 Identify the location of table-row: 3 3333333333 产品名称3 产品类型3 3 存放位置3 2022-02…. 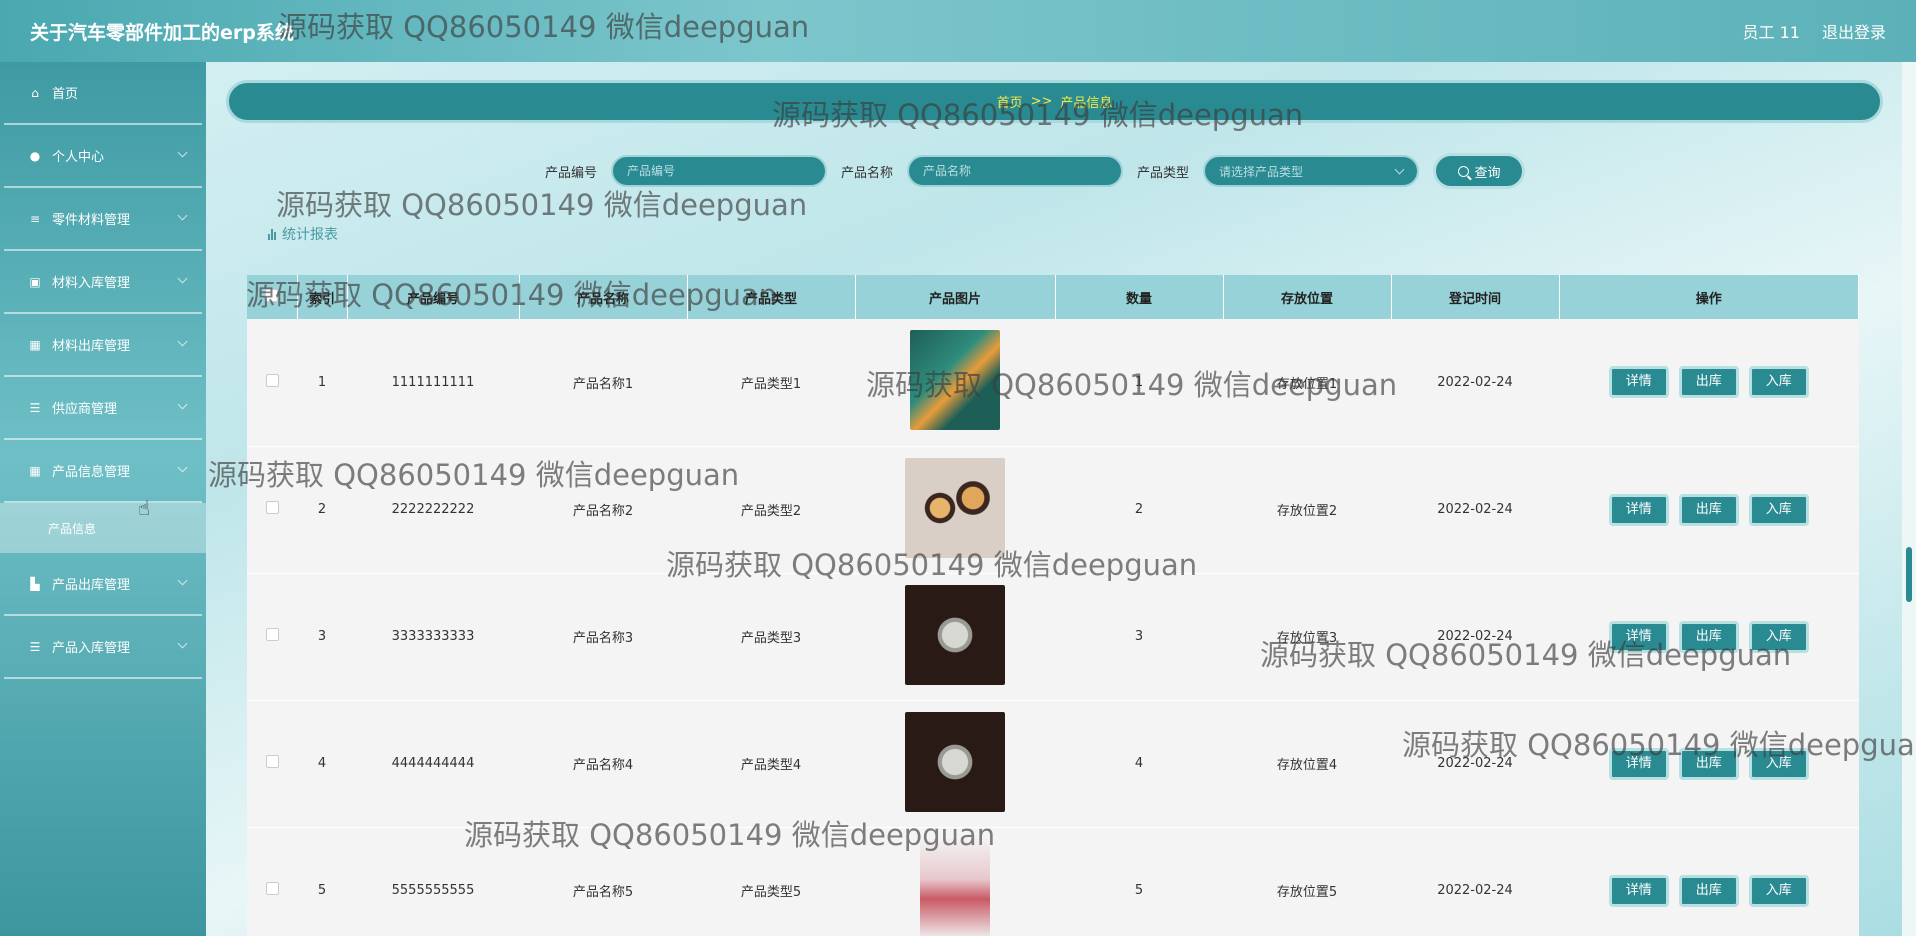
(1053, 636).